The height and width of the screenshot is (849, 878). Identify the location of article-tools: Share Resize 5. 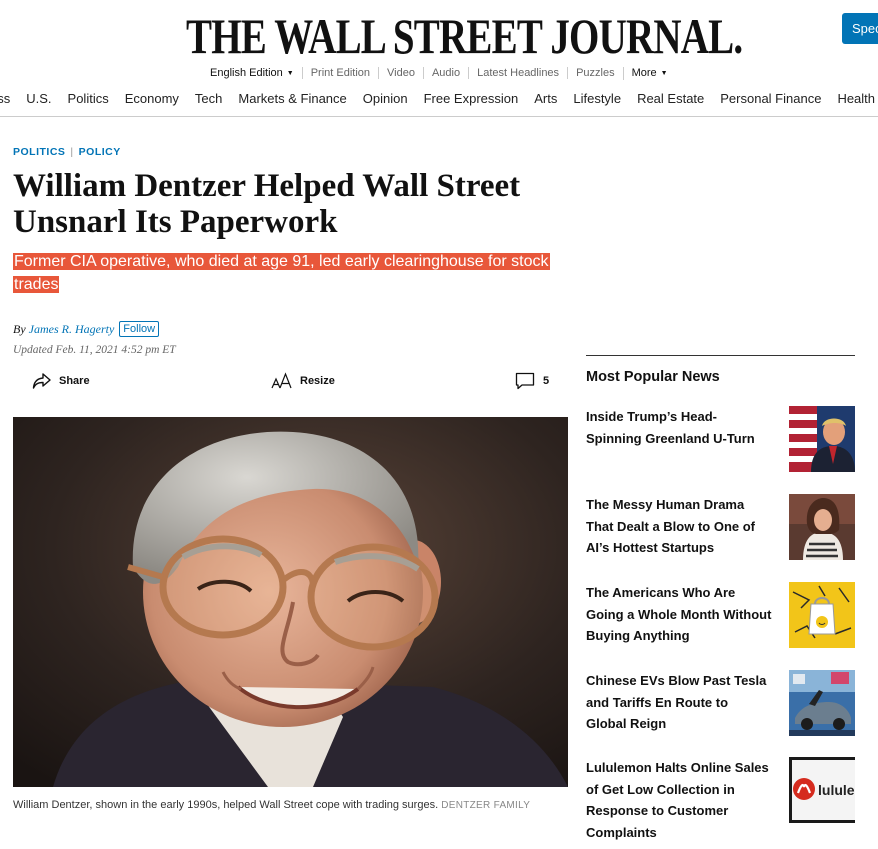
(285, 381).